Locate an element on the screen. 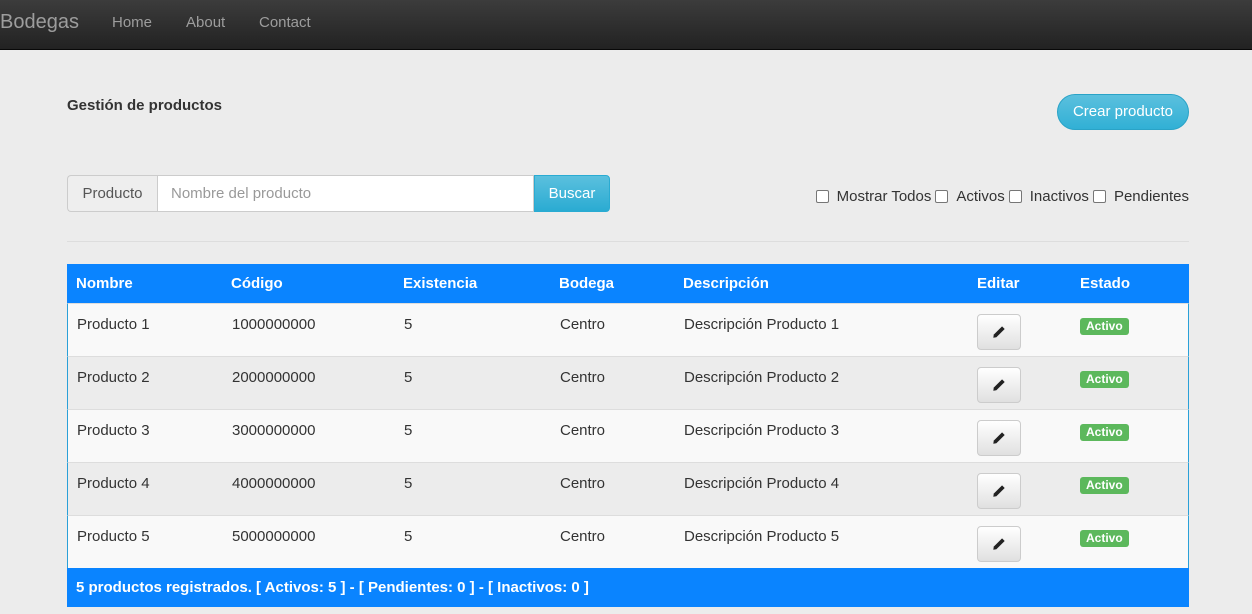  cell-descripcion: Descripción Producto 5 is located at coordinates (762, 536).